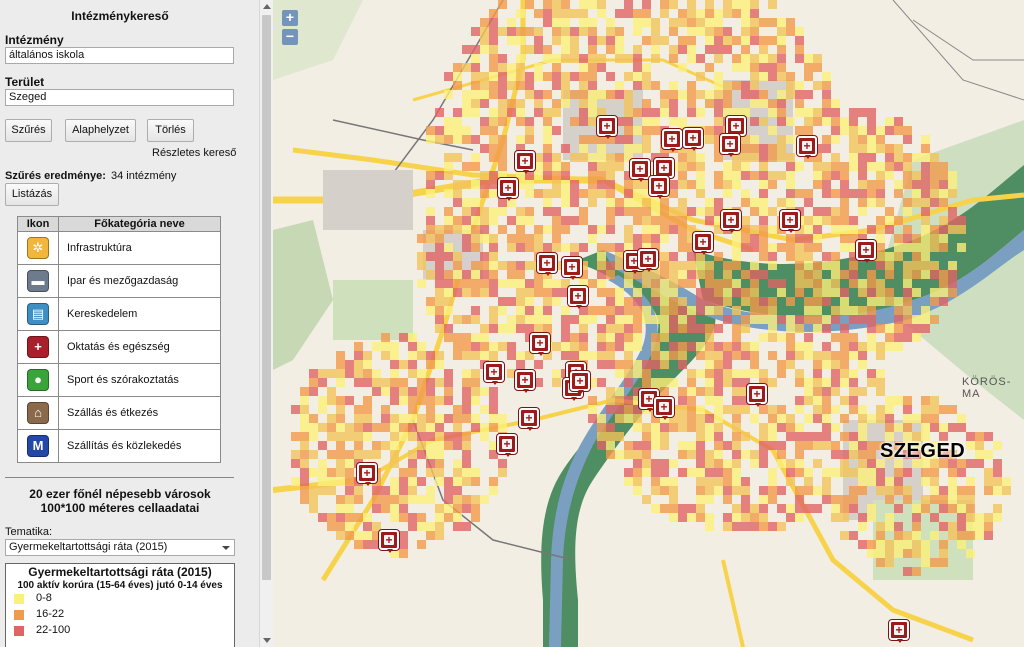 The height and width of the screenshot is (647, 1024). I want to click on category-icon-cell: ▬, so click(38, 281).